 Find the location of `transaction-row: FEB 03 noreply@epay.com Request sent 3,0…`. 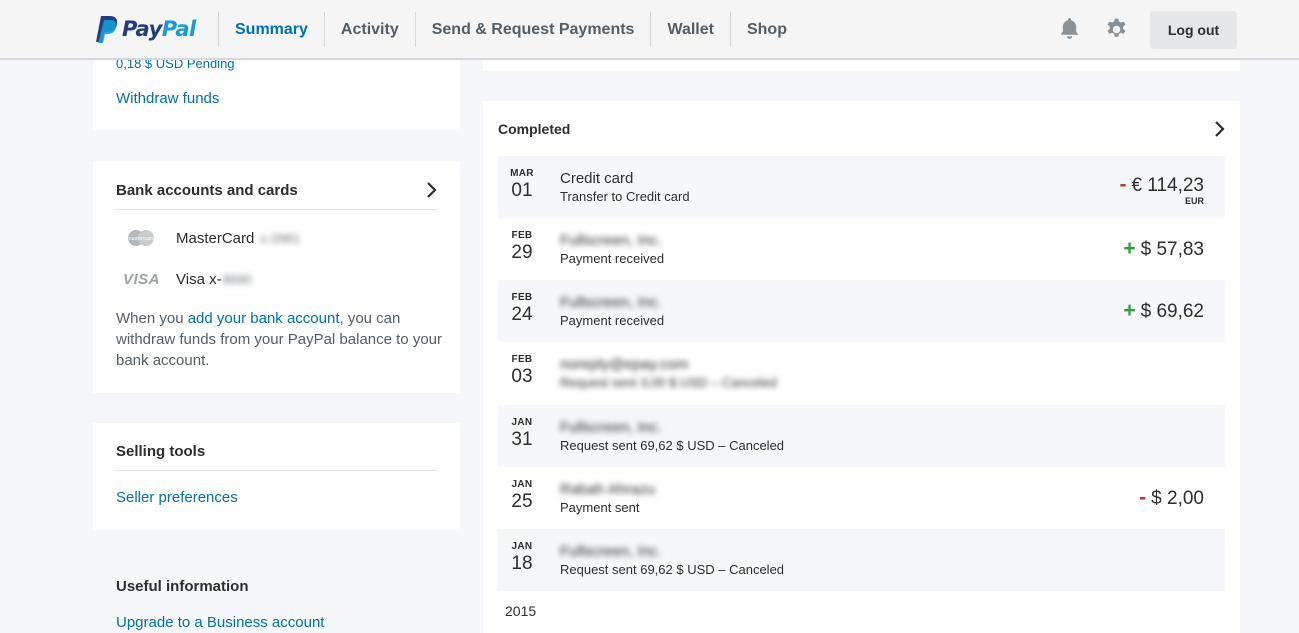

transaction-row: FEB 03 noreply@epay.com Request sent 3,0… is located at coordinates (861, 373).